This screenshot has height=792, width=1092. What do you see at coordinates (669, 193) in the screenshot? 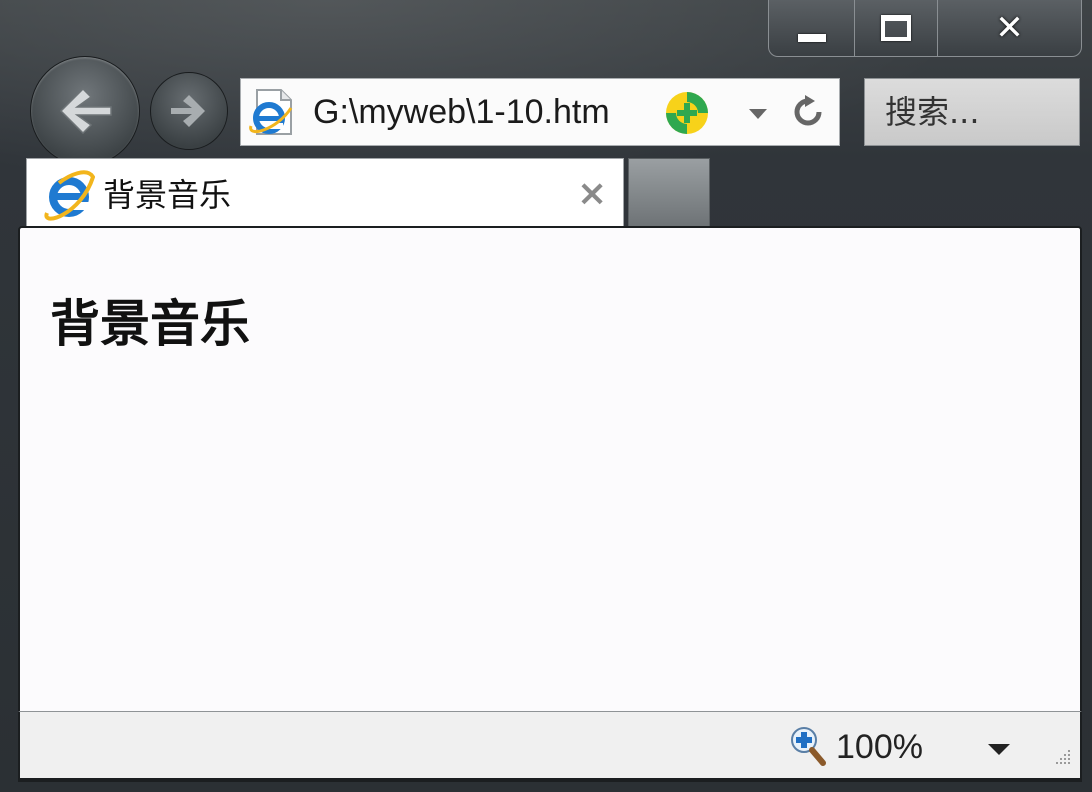
I see `new-tab-button` at bounding box center [669, 193].